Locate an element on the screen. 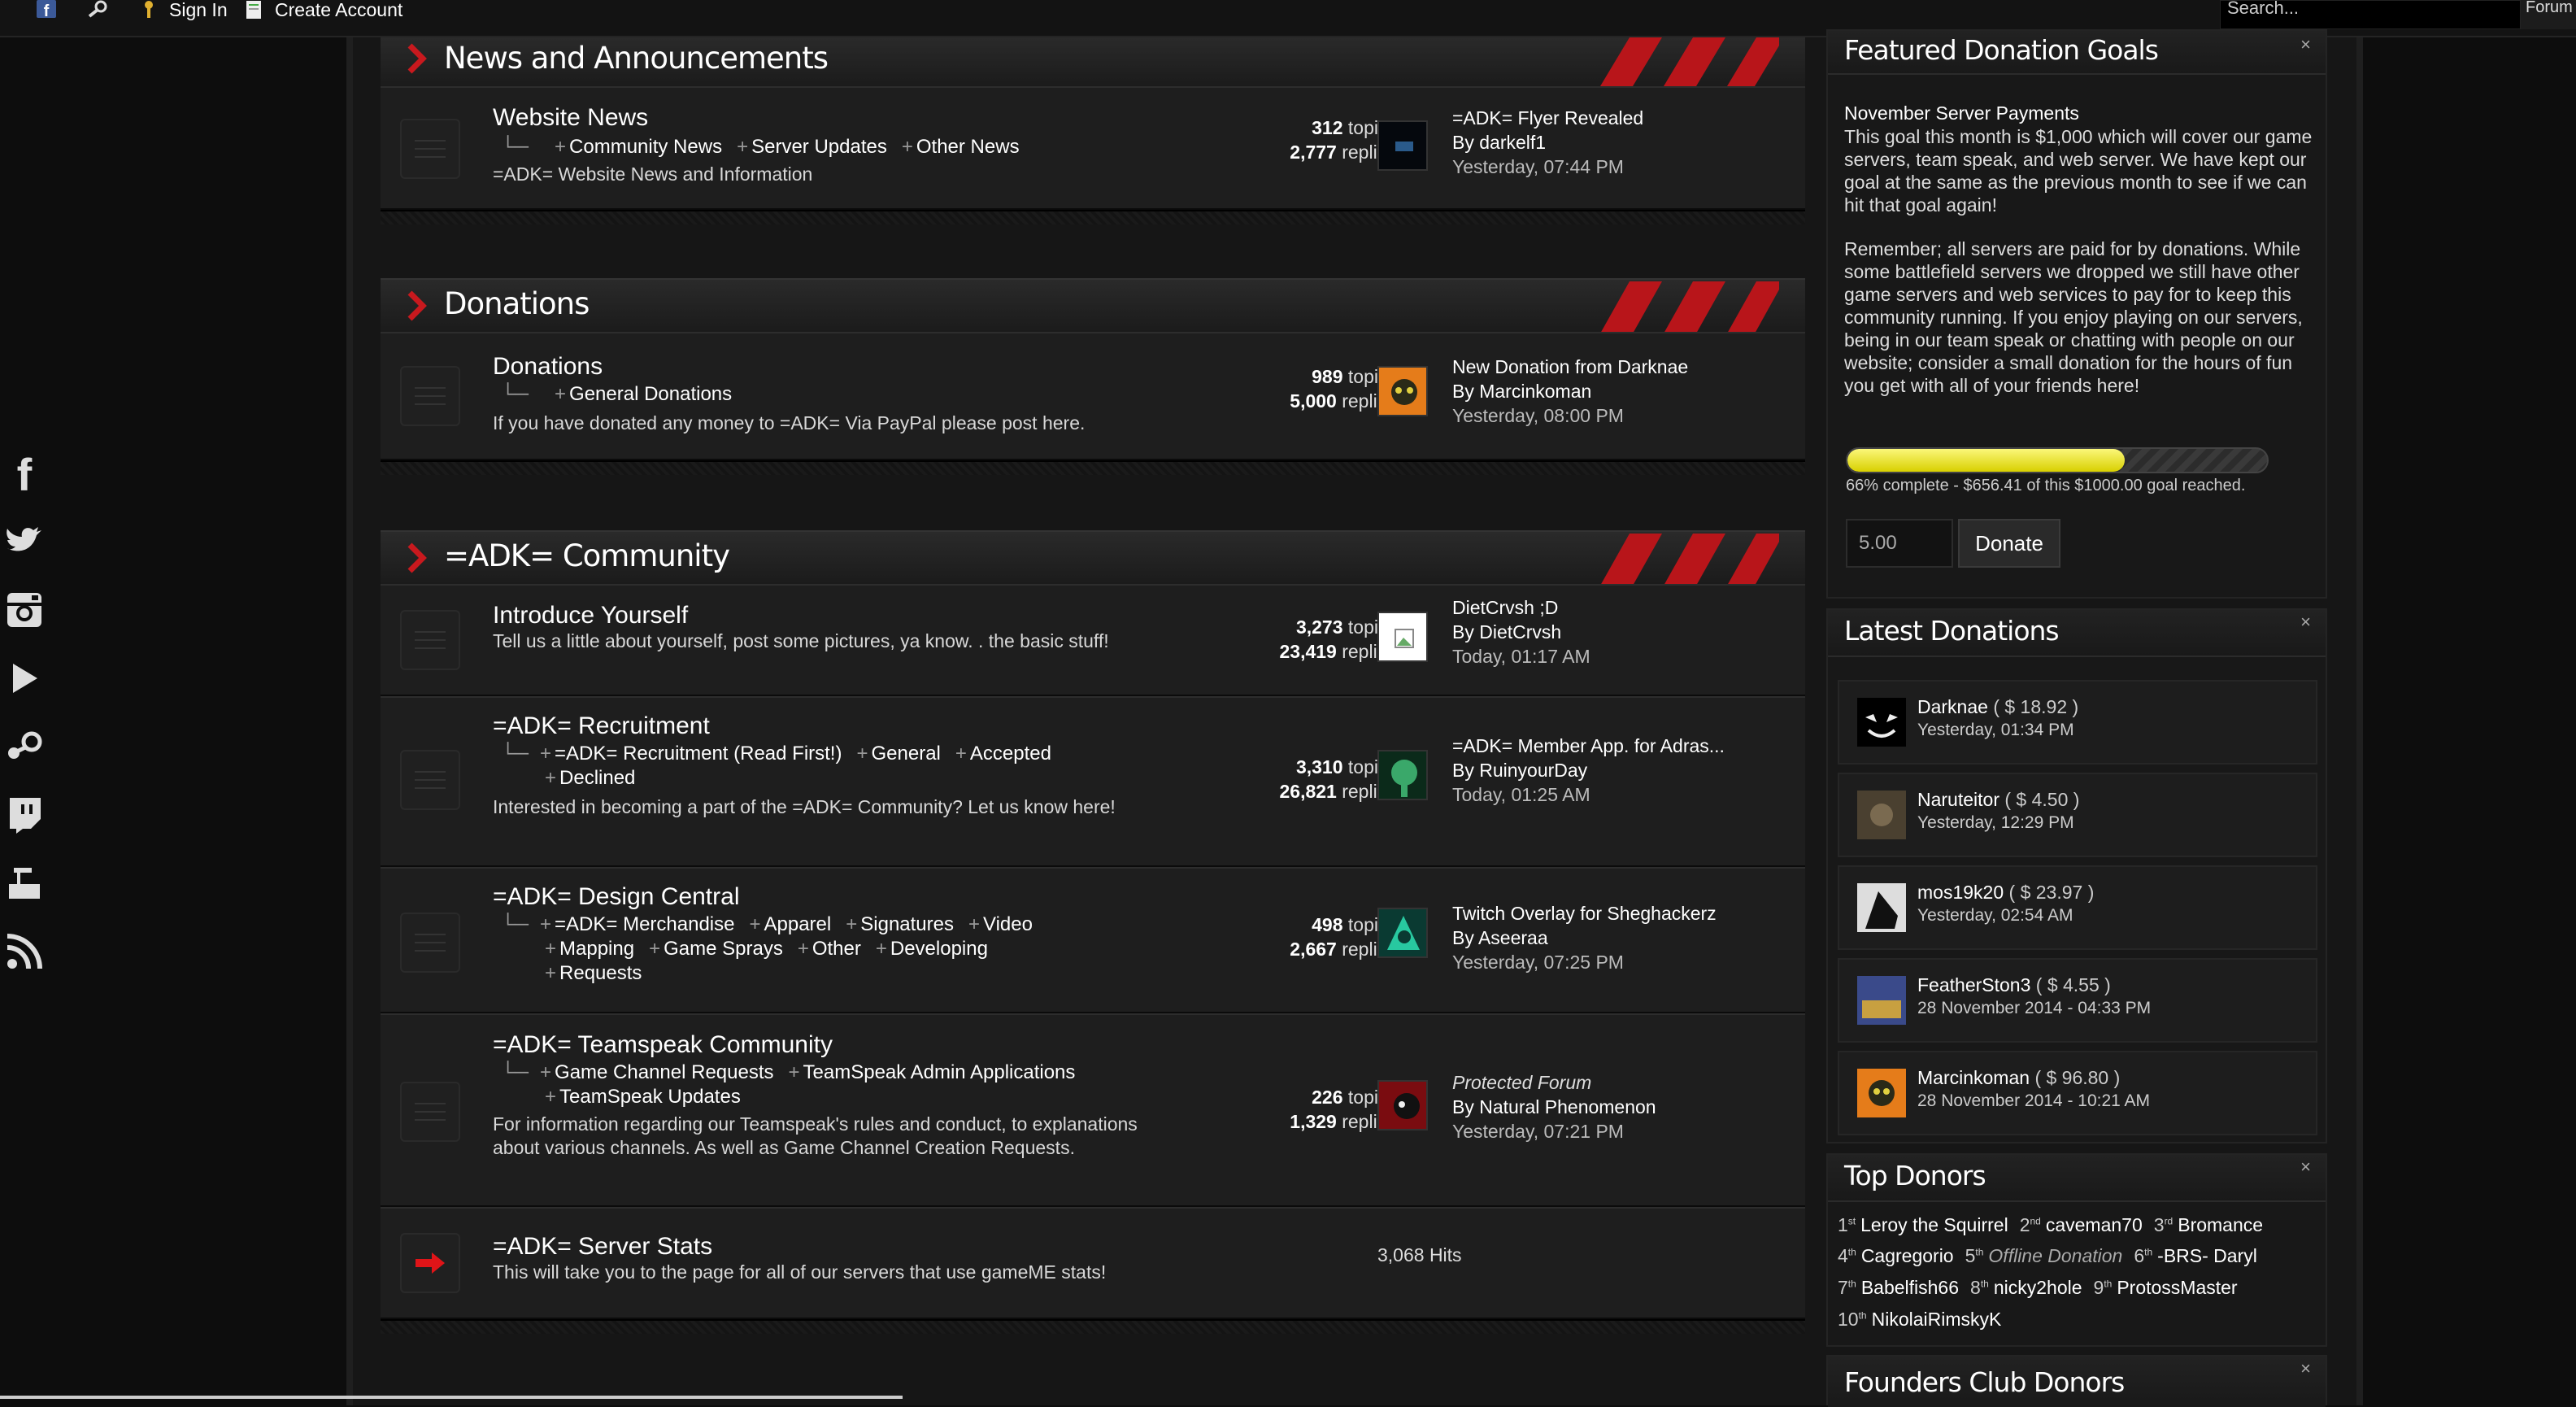 The width and height of the screenshot is (2576, 1407). donor-name: Darknae is located at coordinates (1952, 706).